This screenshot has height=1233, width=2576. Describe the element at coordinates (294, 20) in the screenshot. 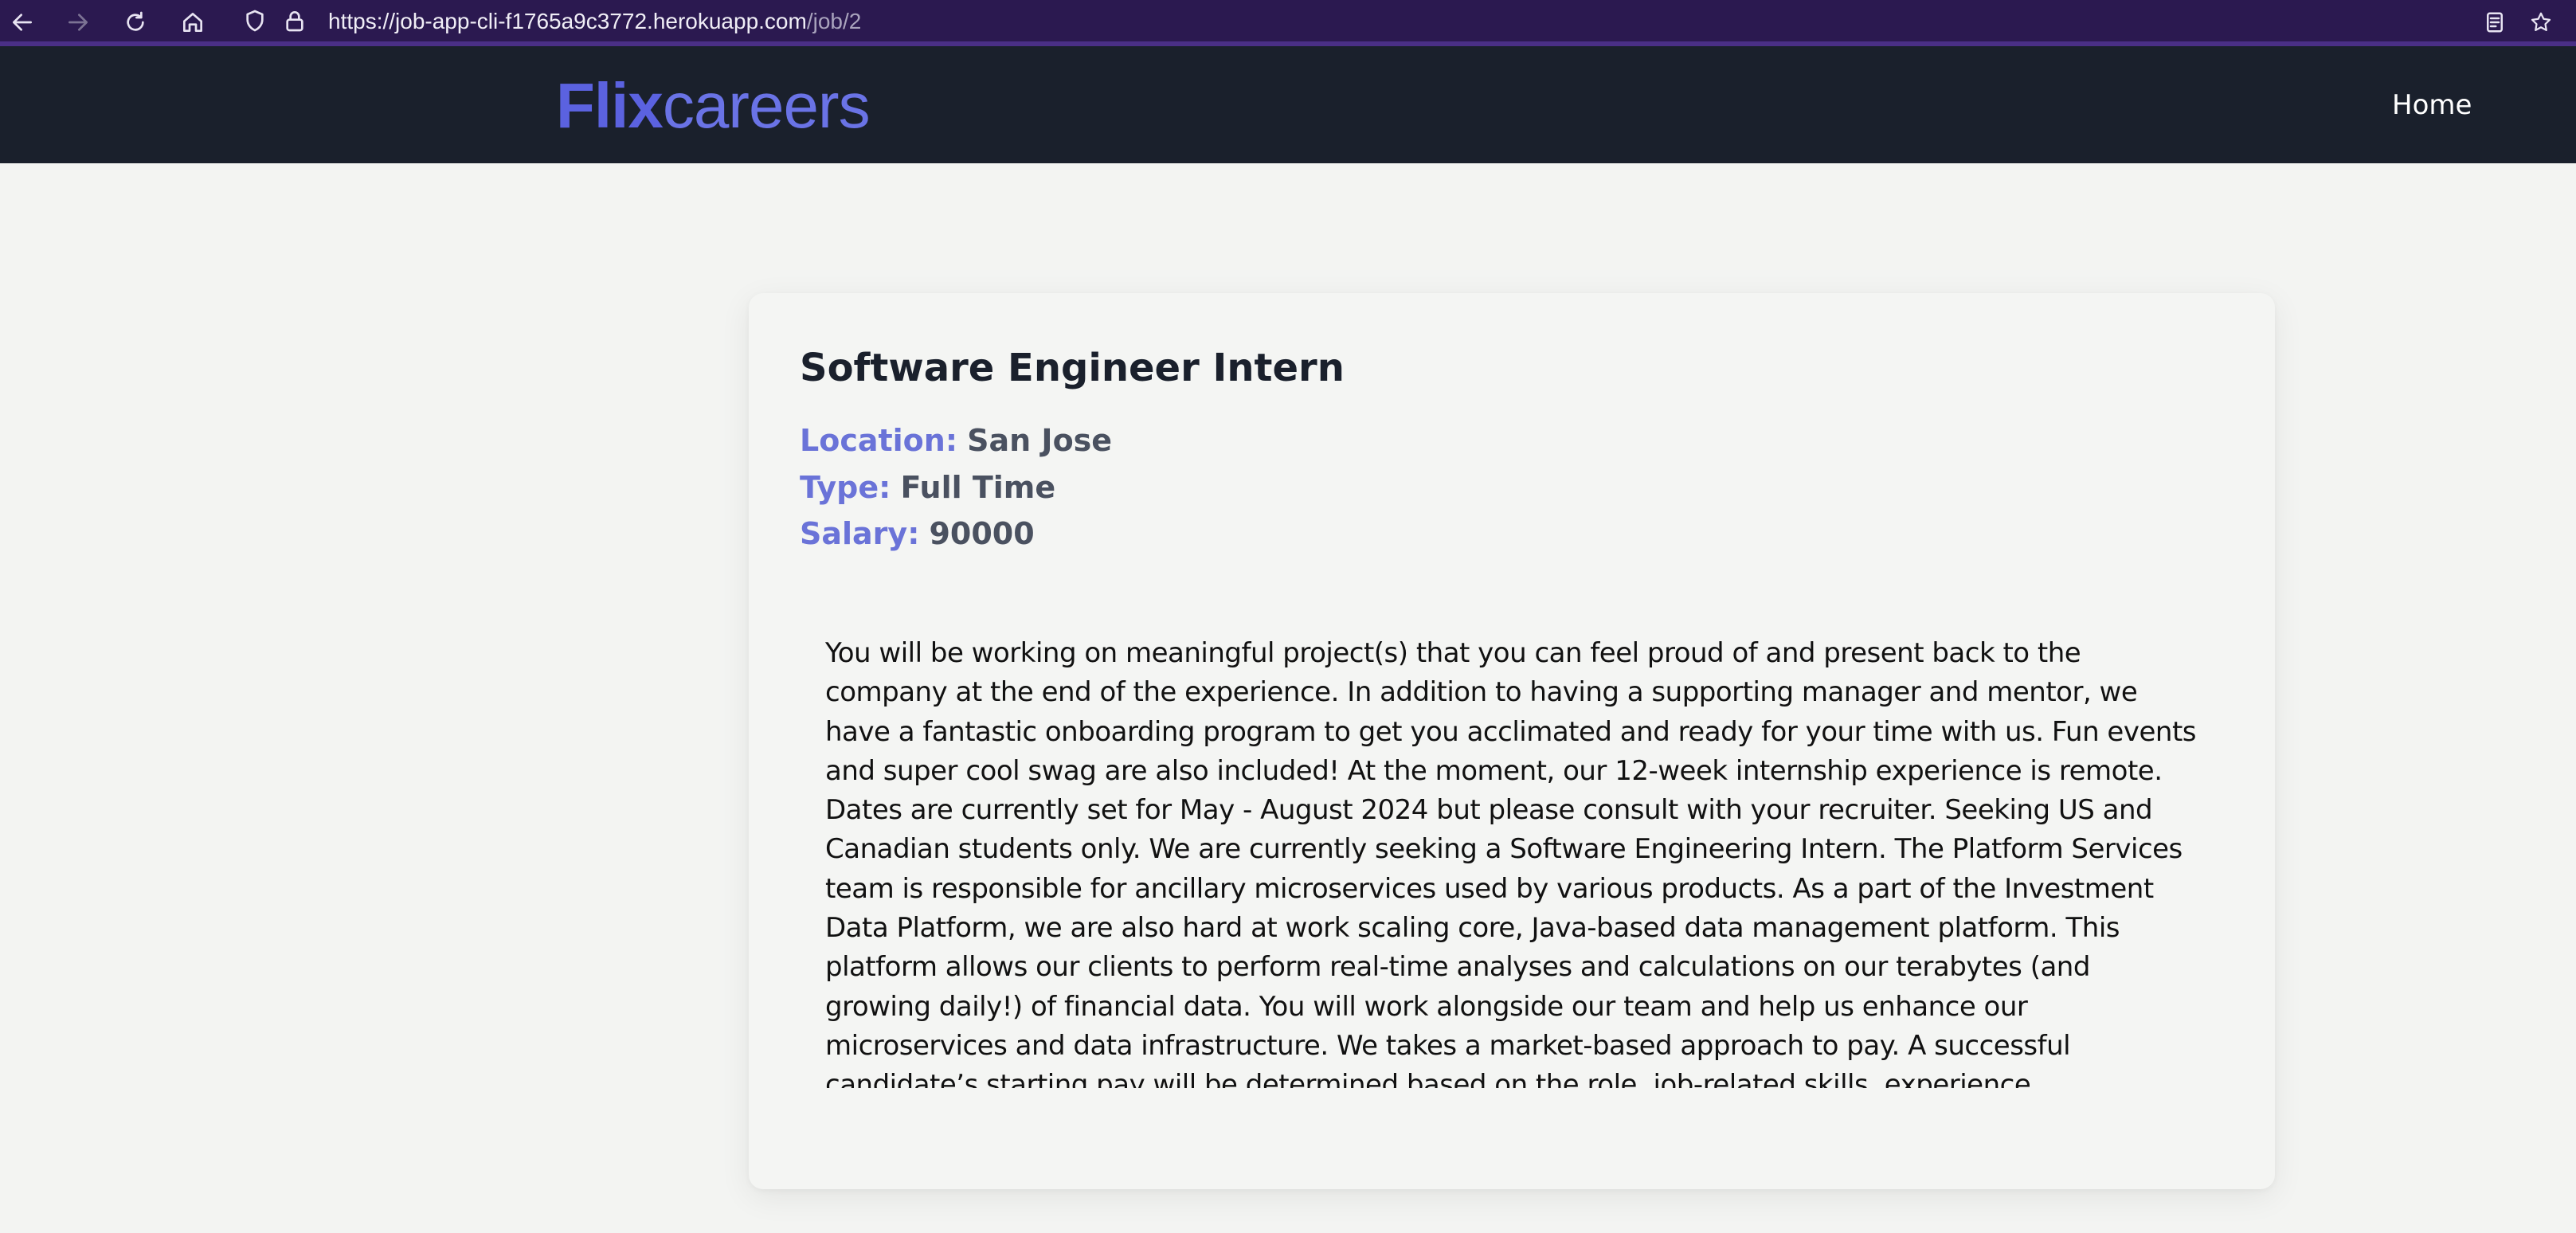

I see `lock-icon` at that location.